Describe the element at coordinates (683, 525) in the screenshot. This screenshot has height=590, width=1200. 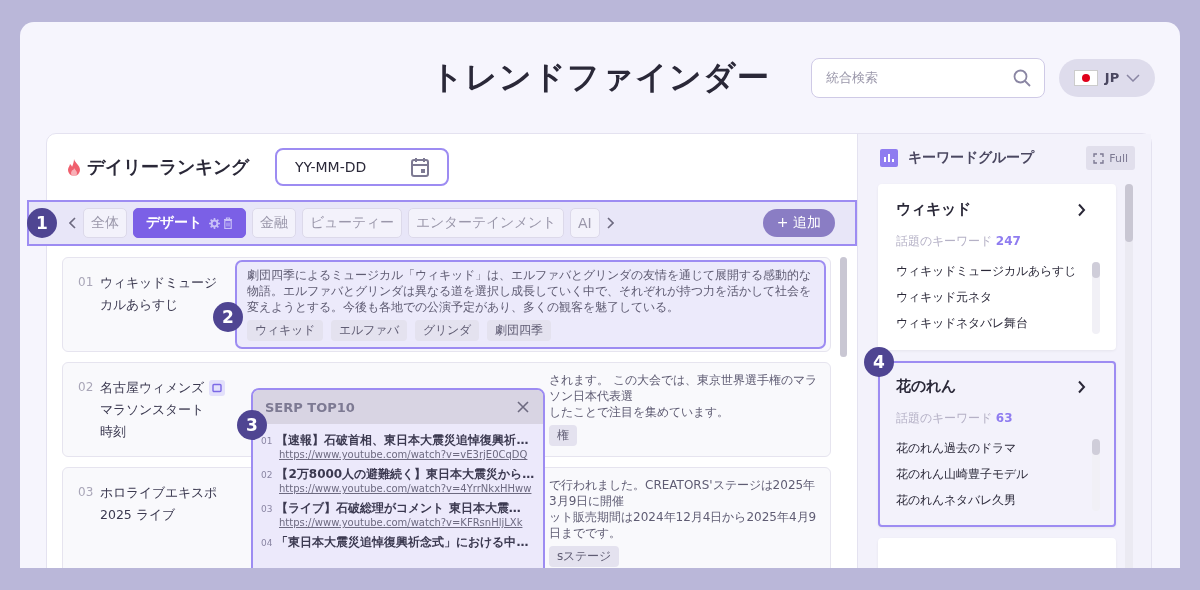
I see `summary-text: ット販売期間は2024年12月4日から2025年4月9日までです。` at that location.